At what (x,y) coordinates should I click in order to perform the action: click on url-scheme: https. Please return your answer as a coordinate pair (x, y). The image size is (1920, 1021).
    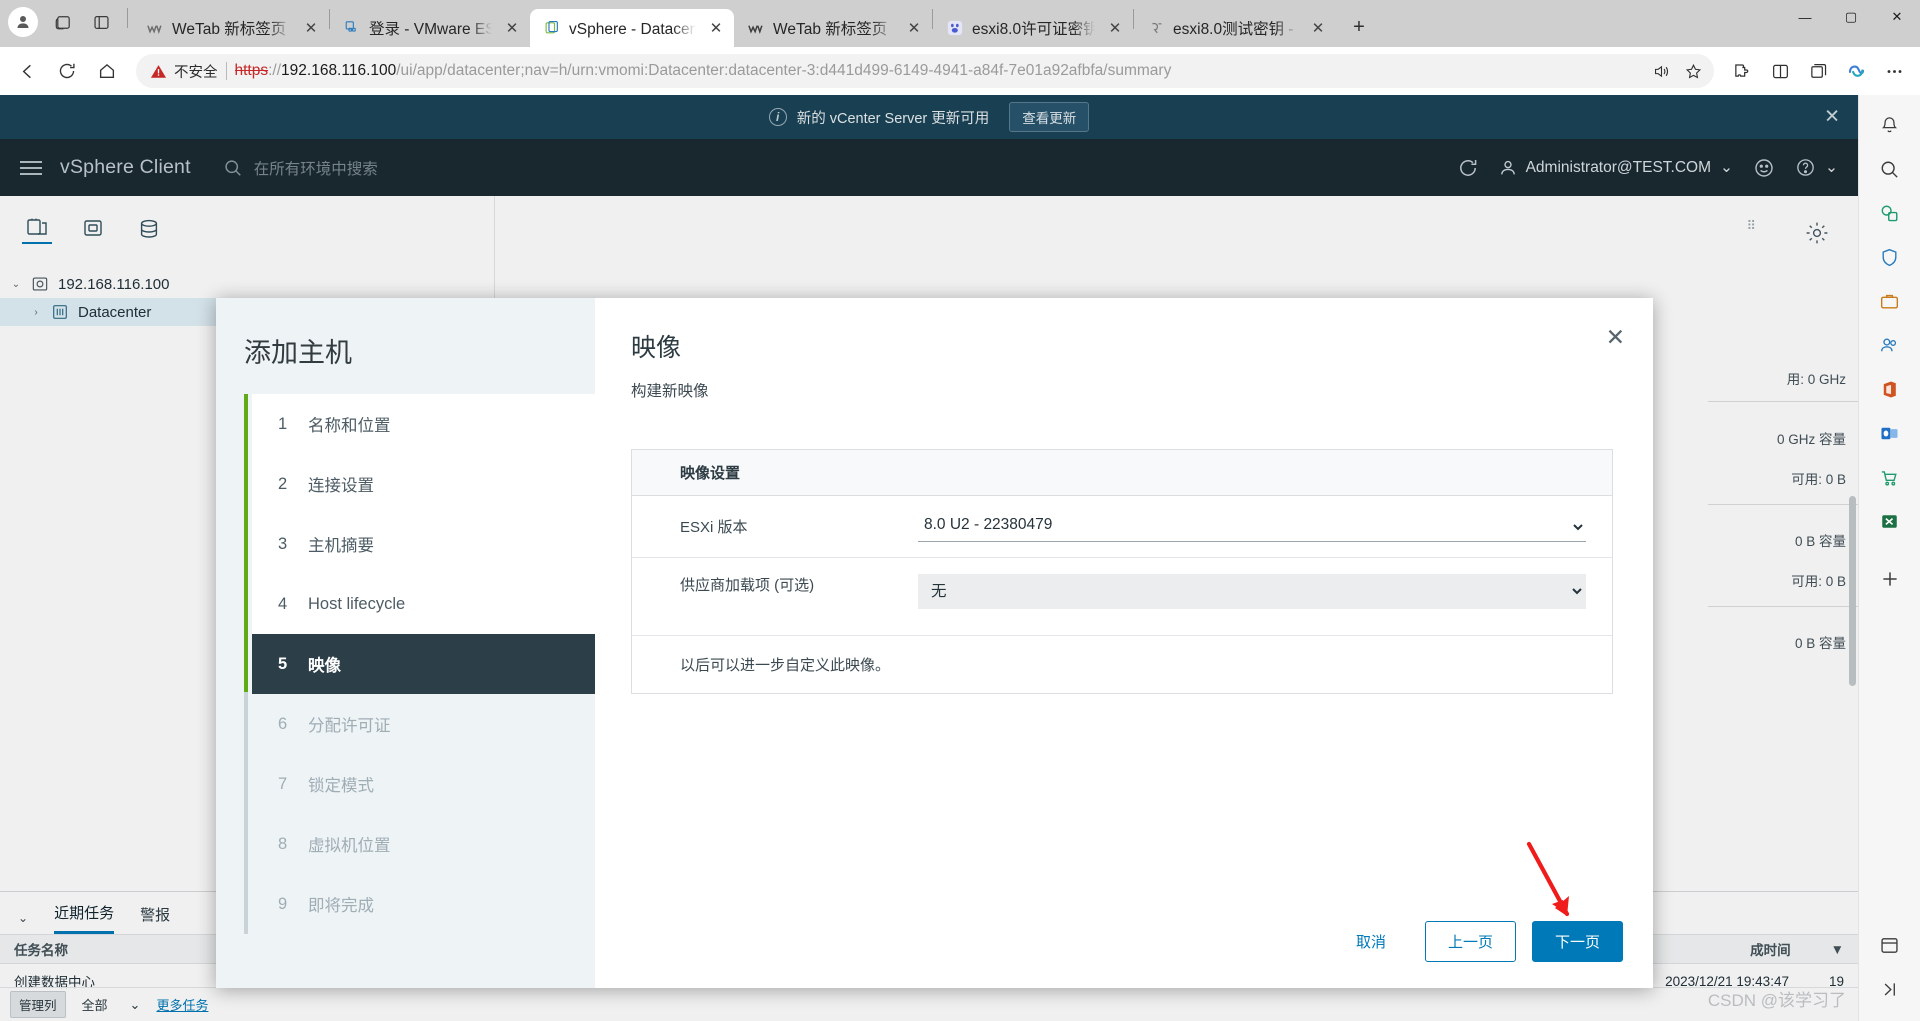
    Looking at the image, I should click on (251, 70).